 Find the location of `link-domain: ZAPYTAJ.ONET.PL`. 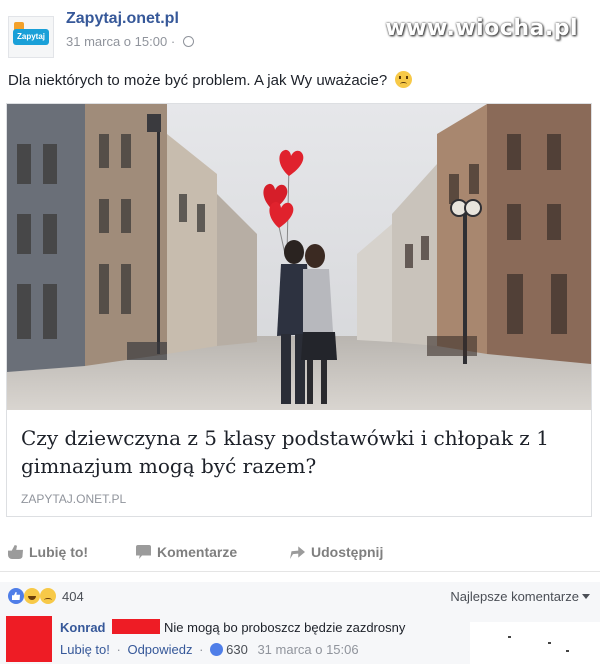

link-domain: ZAPYTAJ.ONET.PL is located at coordinates (74, 499).